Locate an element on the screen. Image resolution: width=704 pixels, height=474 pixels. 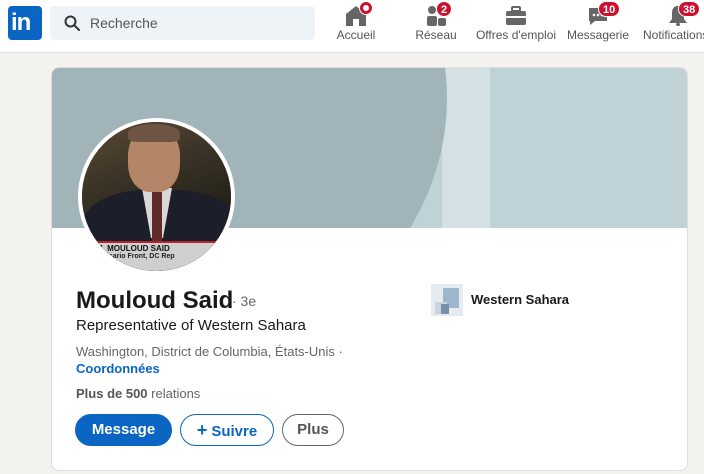
current-organization: Western Sahara is located at coordinates (541, 300).